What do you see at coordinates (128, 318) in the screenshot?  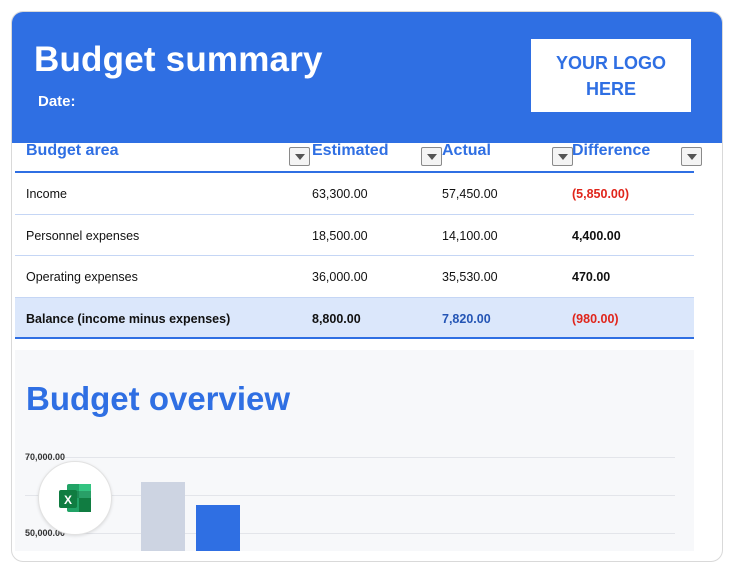 I see `cell-budget-area: Balance (income minus expenses)` at bounding box center [128, 318].